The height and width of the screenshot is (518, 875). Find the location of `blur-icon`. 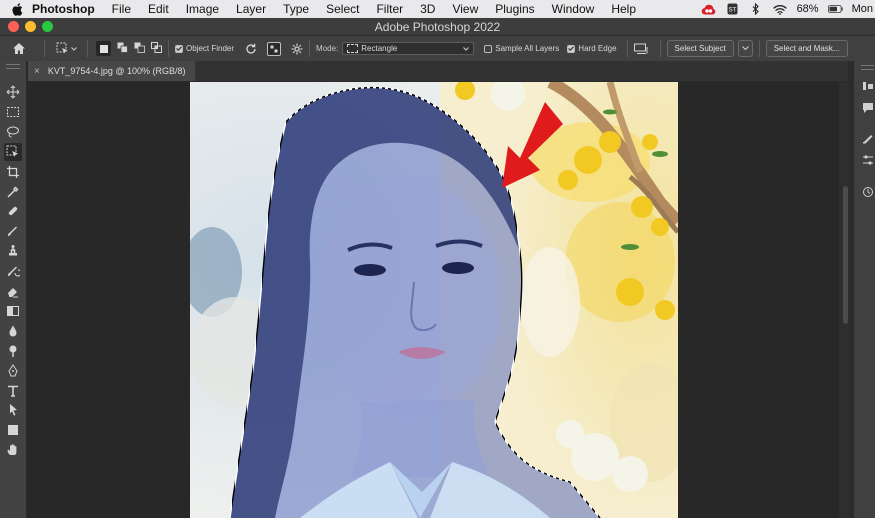

blur-icon is located at coordinates (13, 331).